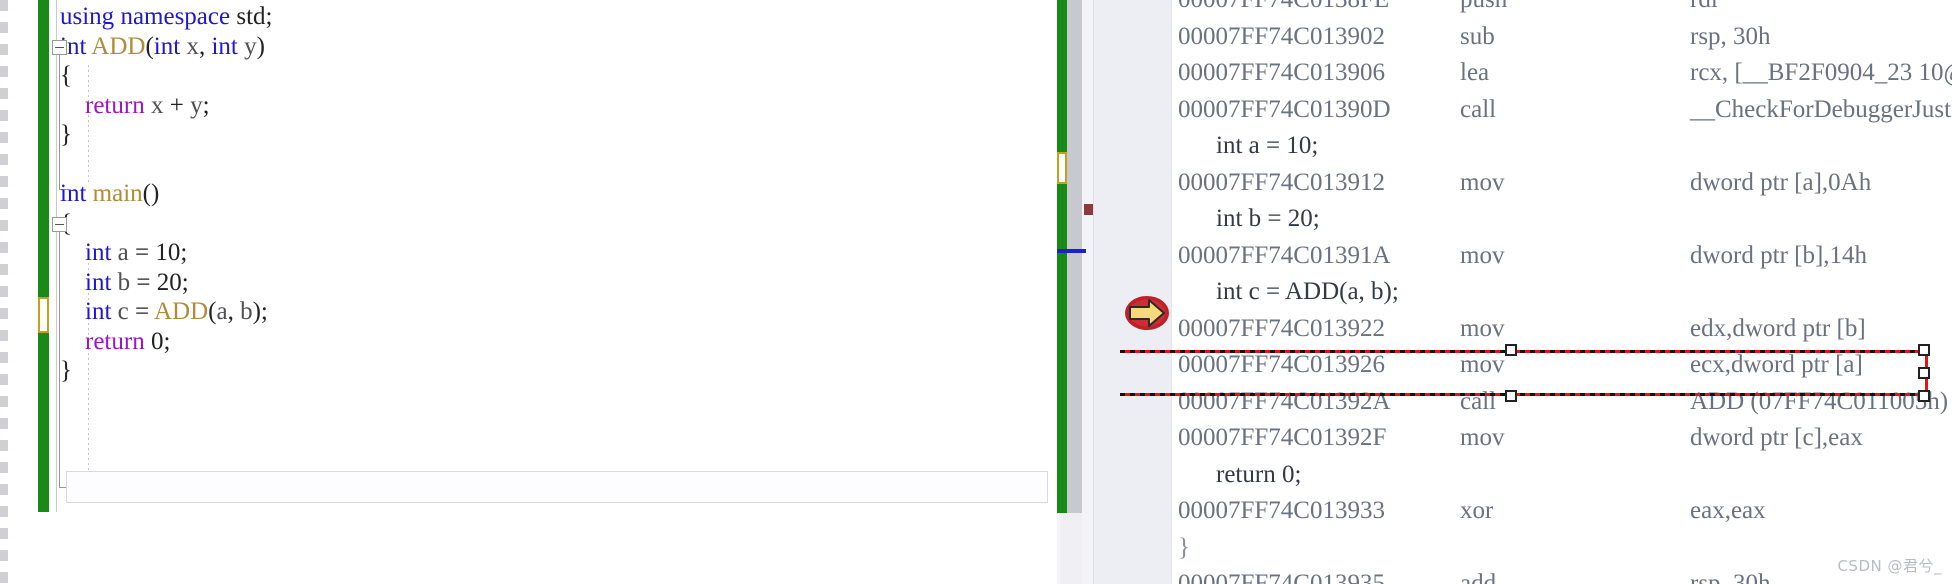 The height and width of the screenshot is (584, 1952). Describe the element at coordinates (164, 312) in the screenshot. I see `code-line-text: int c = ADD(a, b);` at that location.